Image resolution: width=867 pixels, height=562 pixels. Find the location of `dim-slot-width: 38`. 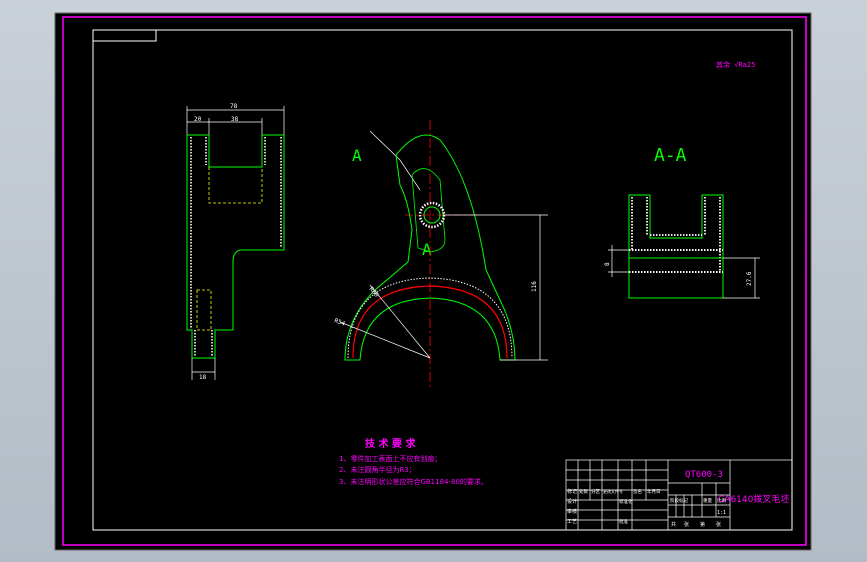

dim-slot-width: 38 is located at coordinates (235, 119).